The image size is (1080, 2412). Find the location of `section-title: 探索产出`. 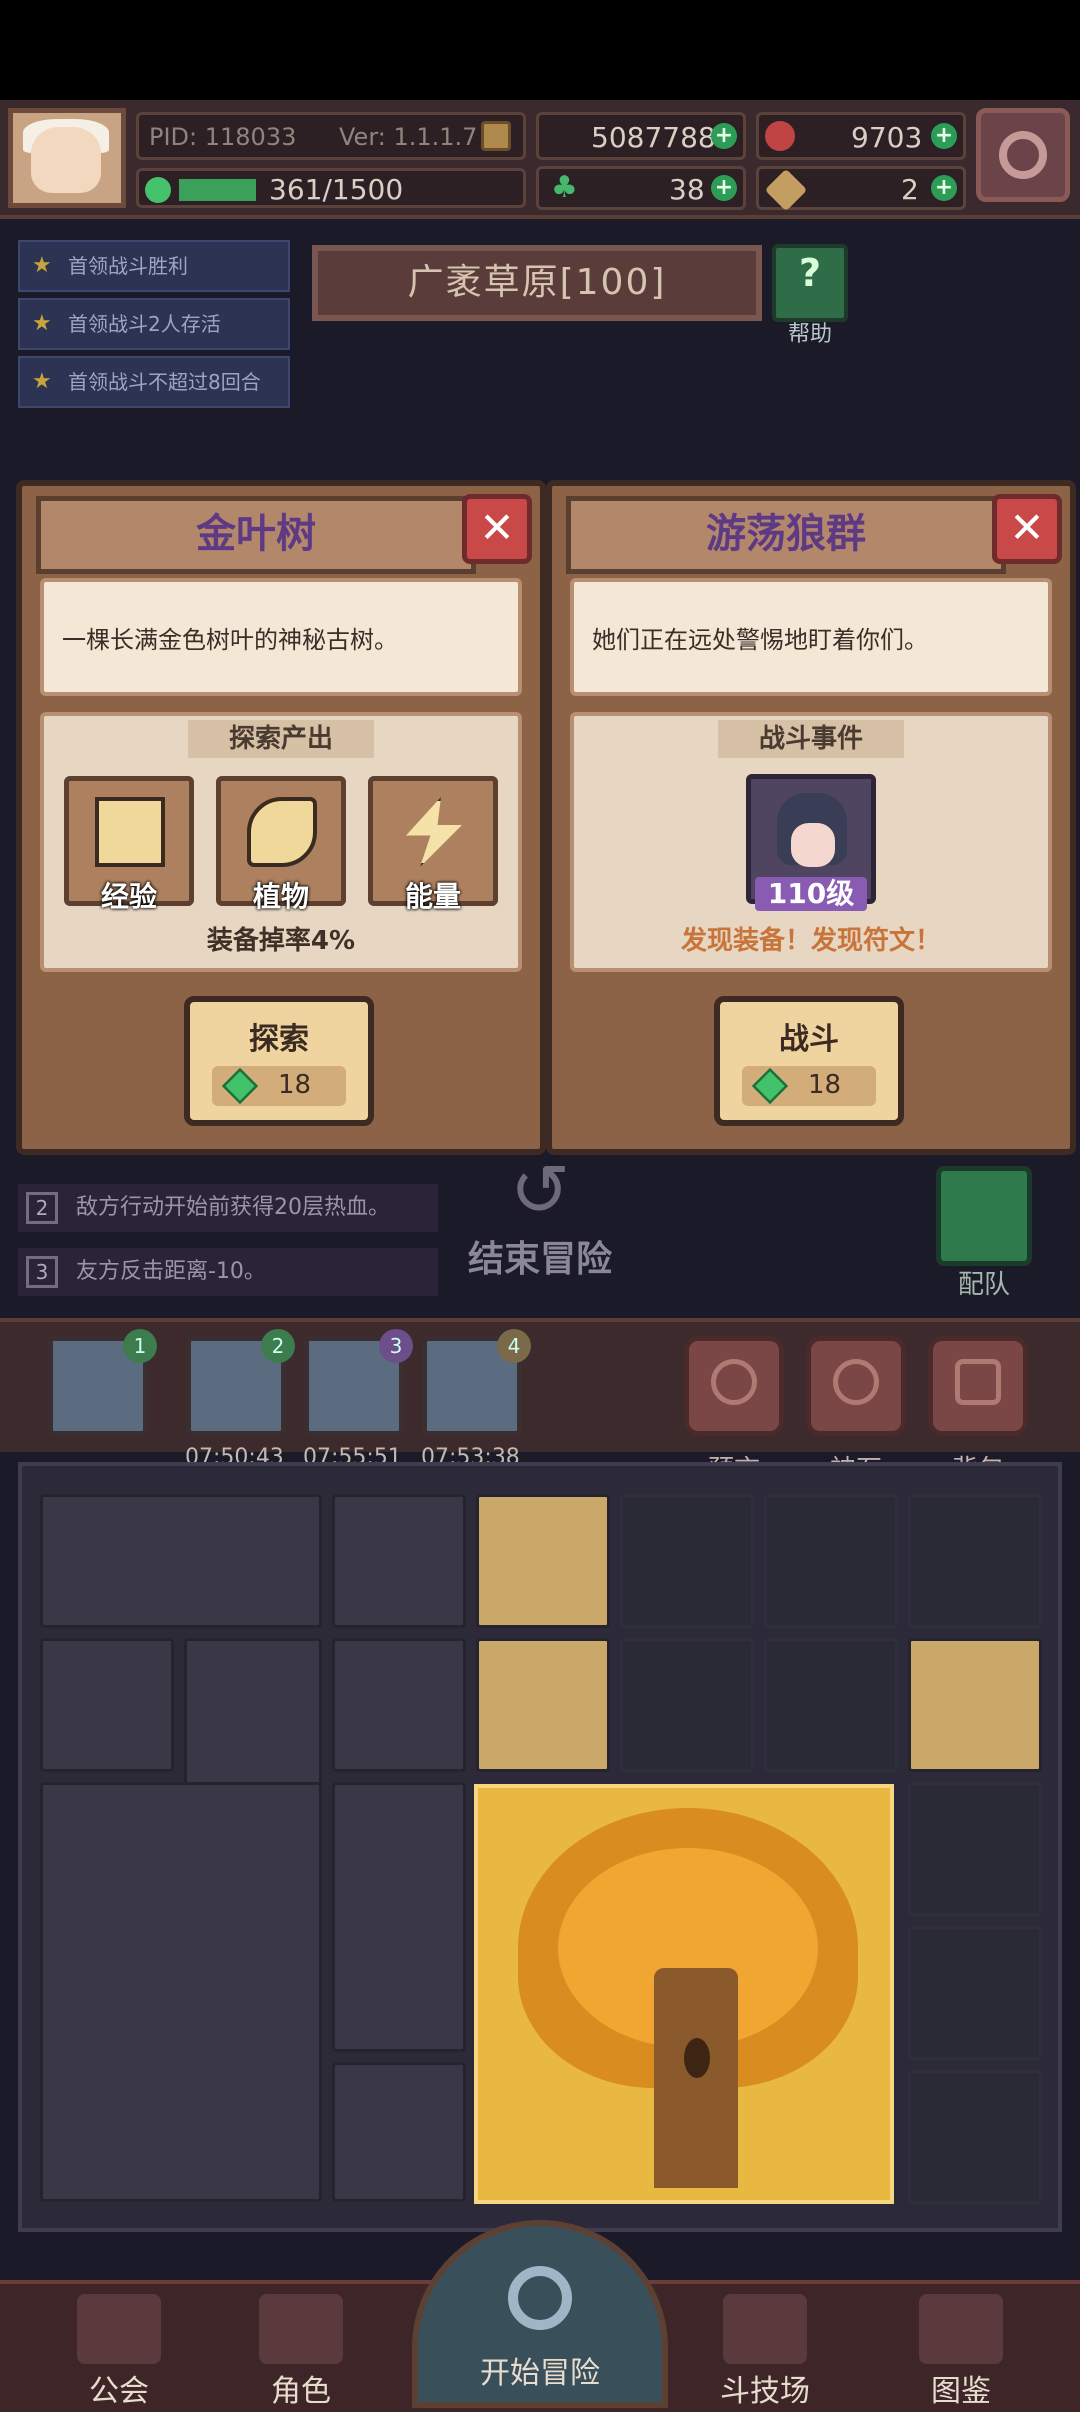

section-title: 探索产出 is located at coordinates (281, 739).